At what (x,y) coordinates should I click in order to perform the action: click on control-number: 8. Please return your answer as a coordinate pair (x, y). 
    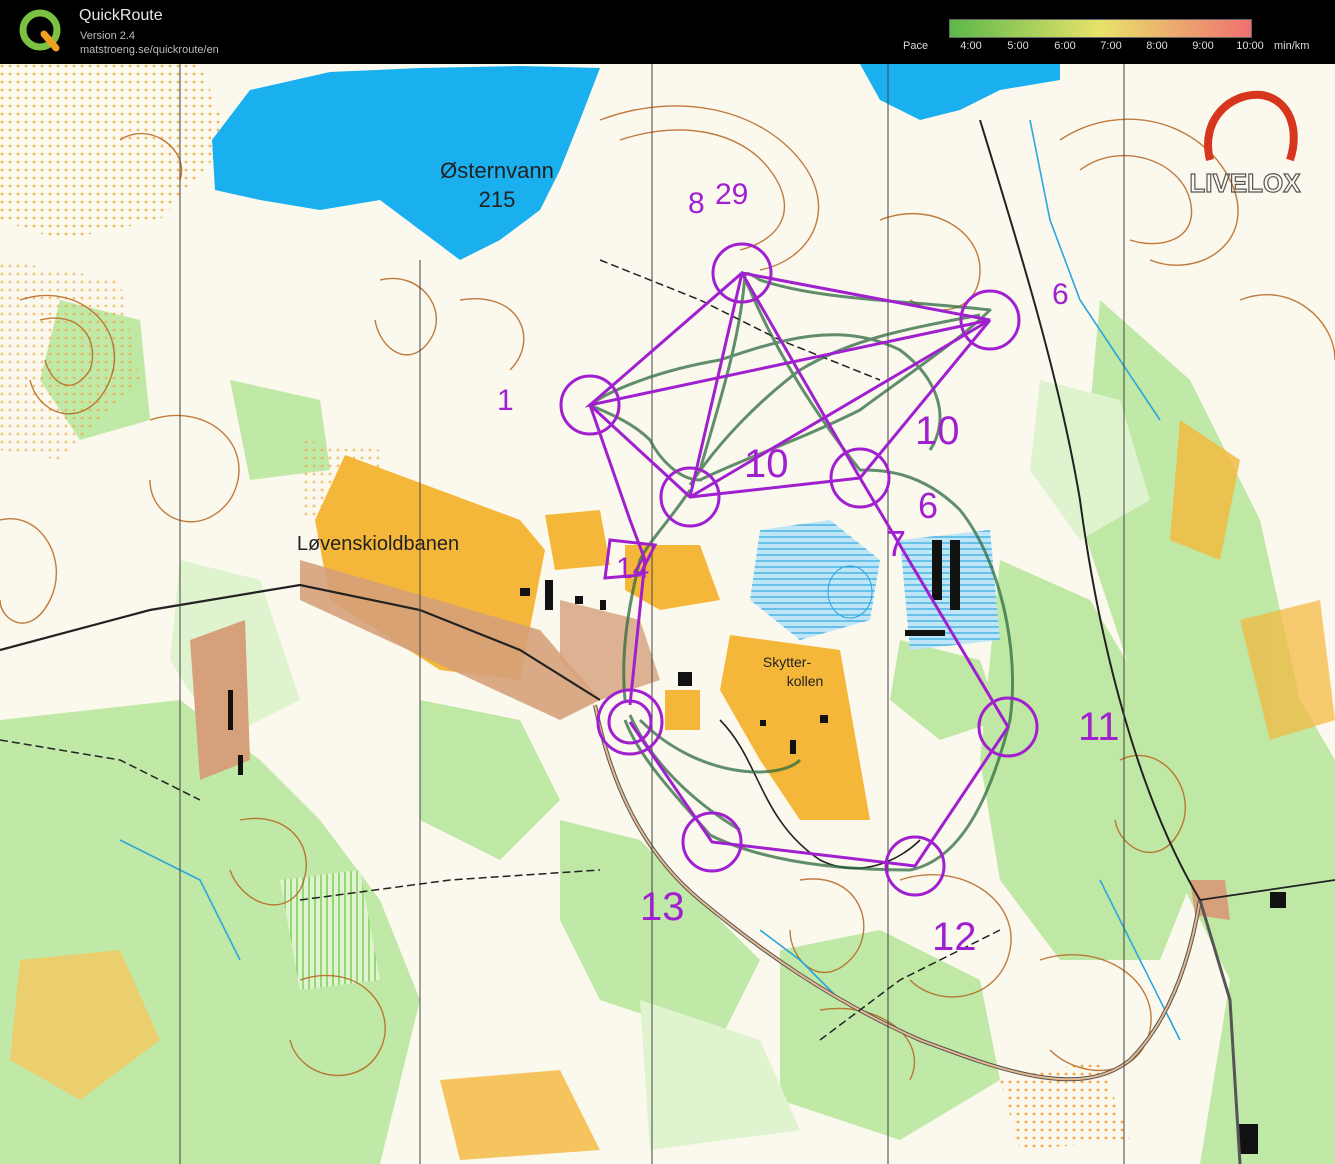
    Looking at the image, I should click on (696, 203).